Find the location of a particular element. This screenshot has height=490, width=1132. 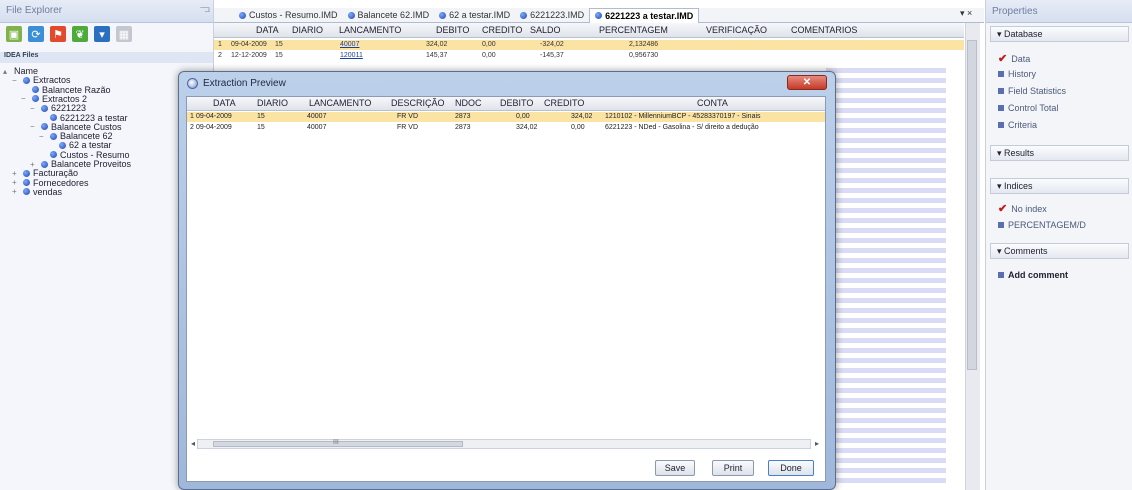

leaf-icon: ❦ is located at coordinates (80, 34).